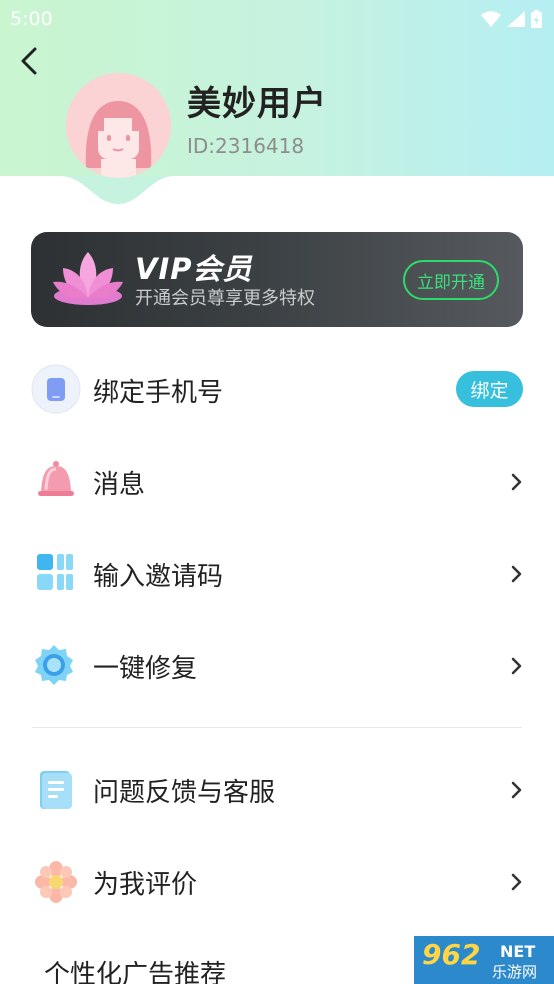 The height and width of the screenshot is (984, 554). What do you see at coordinates (277, 574) in the screenshot?
I see `menu-item-invite-code: 输入邀请码` at bounding box center [277, 574].